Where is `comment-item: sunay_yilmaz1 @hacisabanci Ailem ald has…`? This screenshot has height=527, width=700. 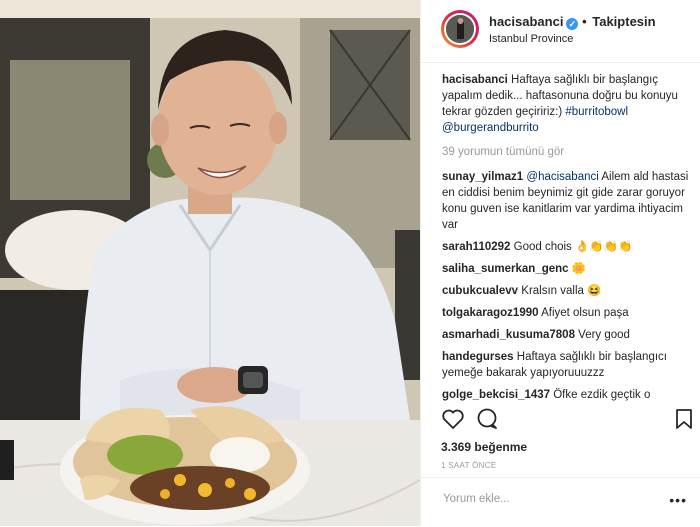
comment-item: sunay_yilmaz1 @hacisabanci Ailem ald has… is located at coordinates (568, 201).